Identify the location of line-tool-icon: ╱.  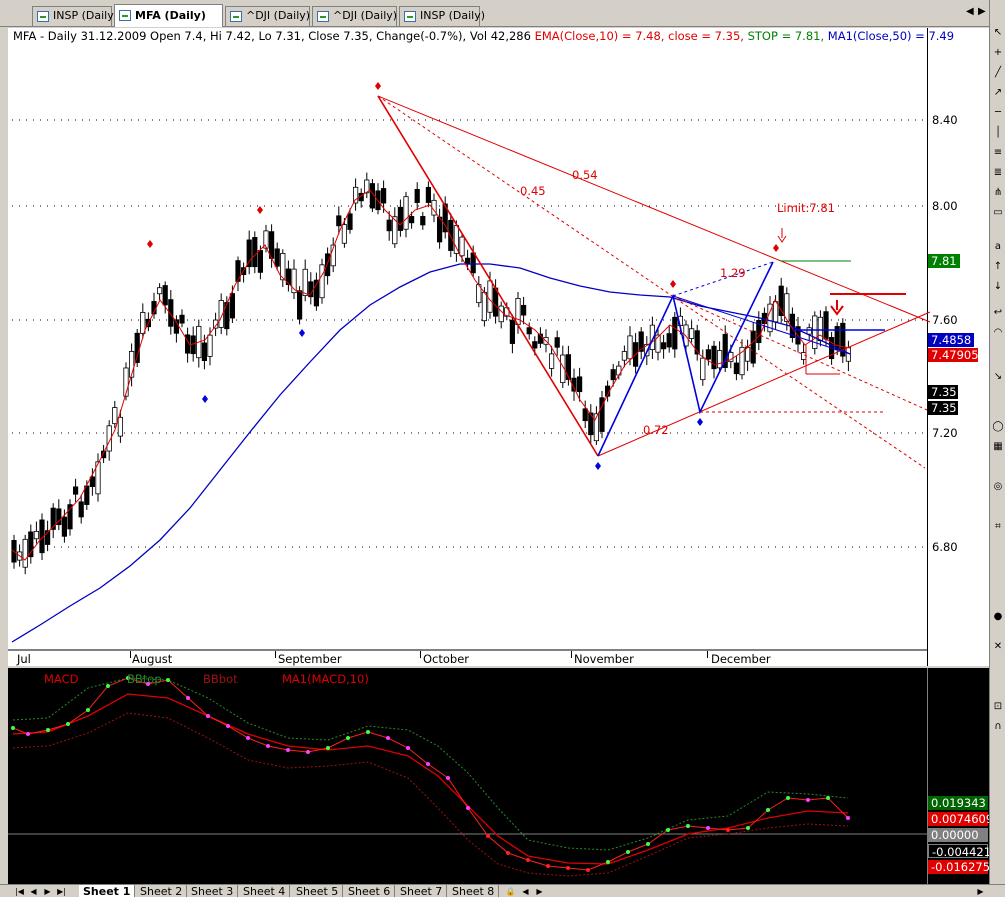
(998, 73).